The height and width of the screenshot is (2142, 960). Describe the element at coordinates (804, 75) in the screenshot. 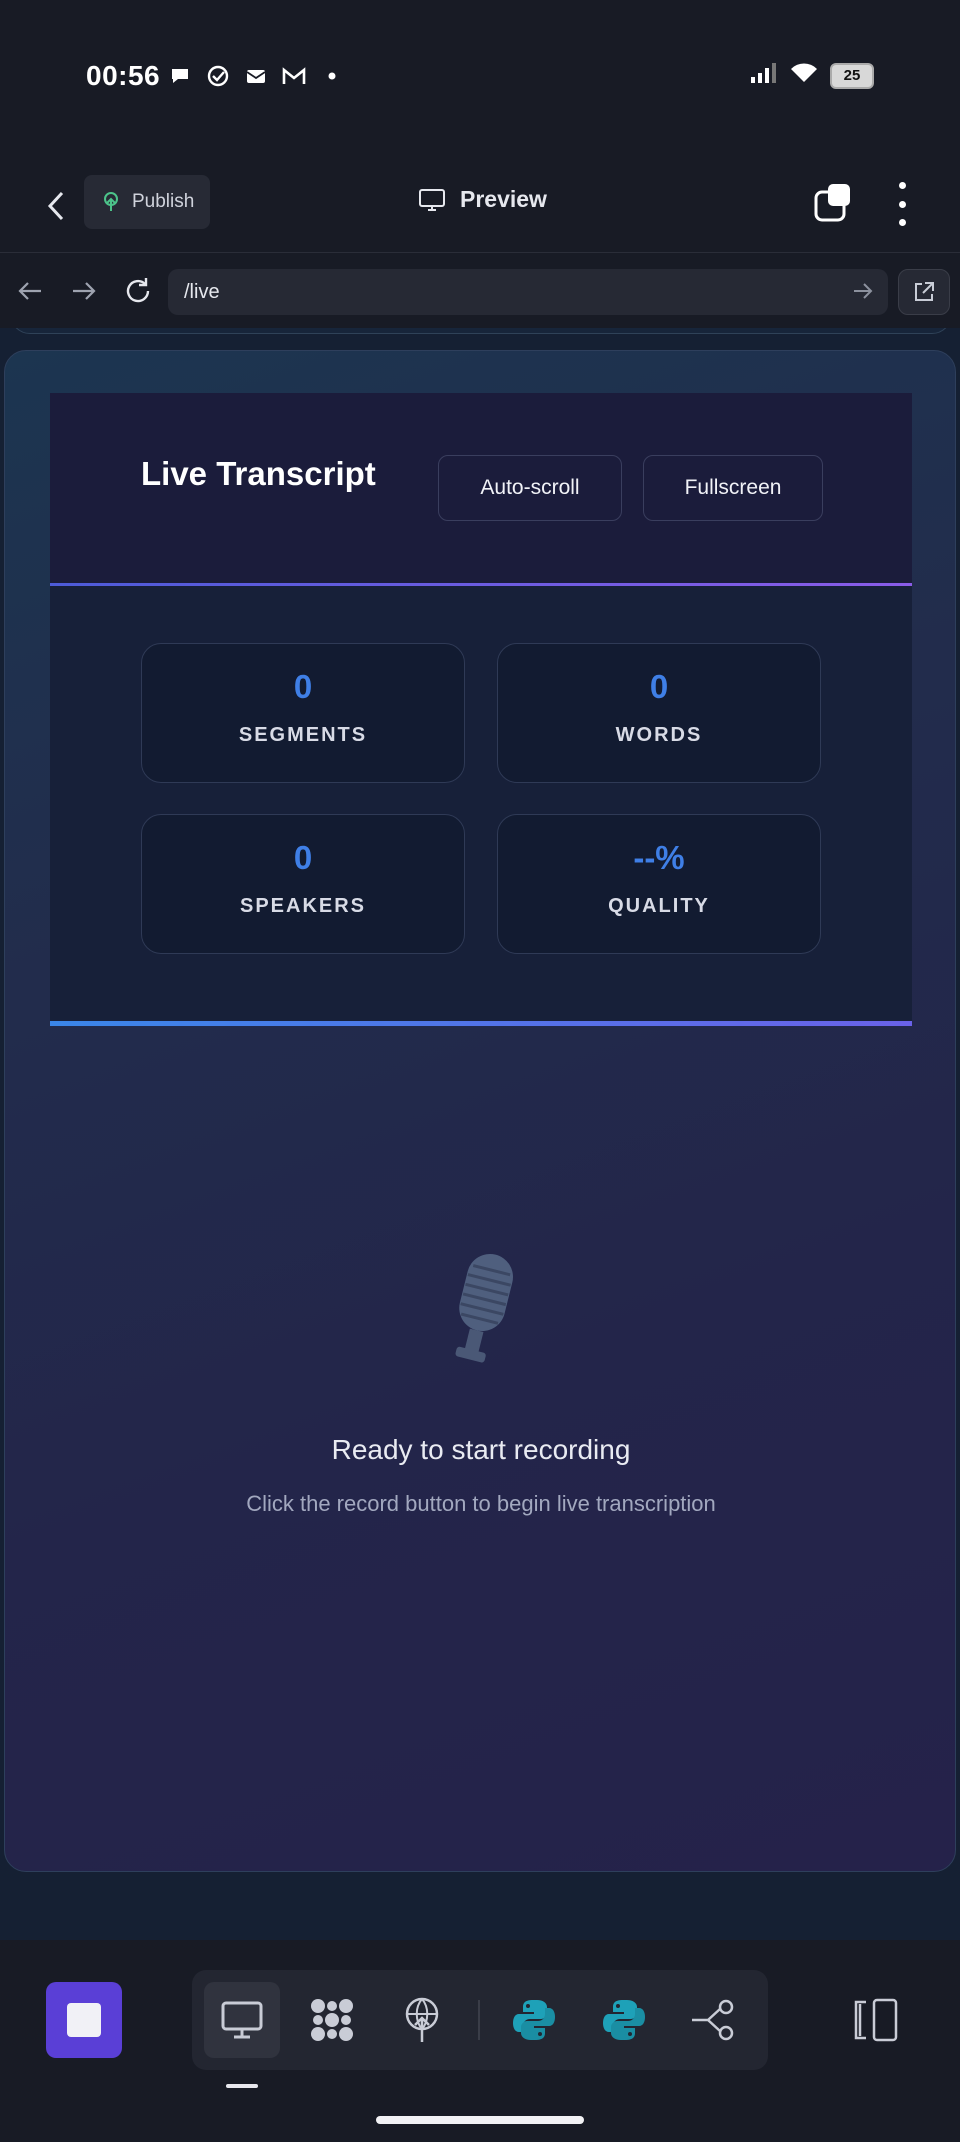

I see `wifi-icon` at that location.